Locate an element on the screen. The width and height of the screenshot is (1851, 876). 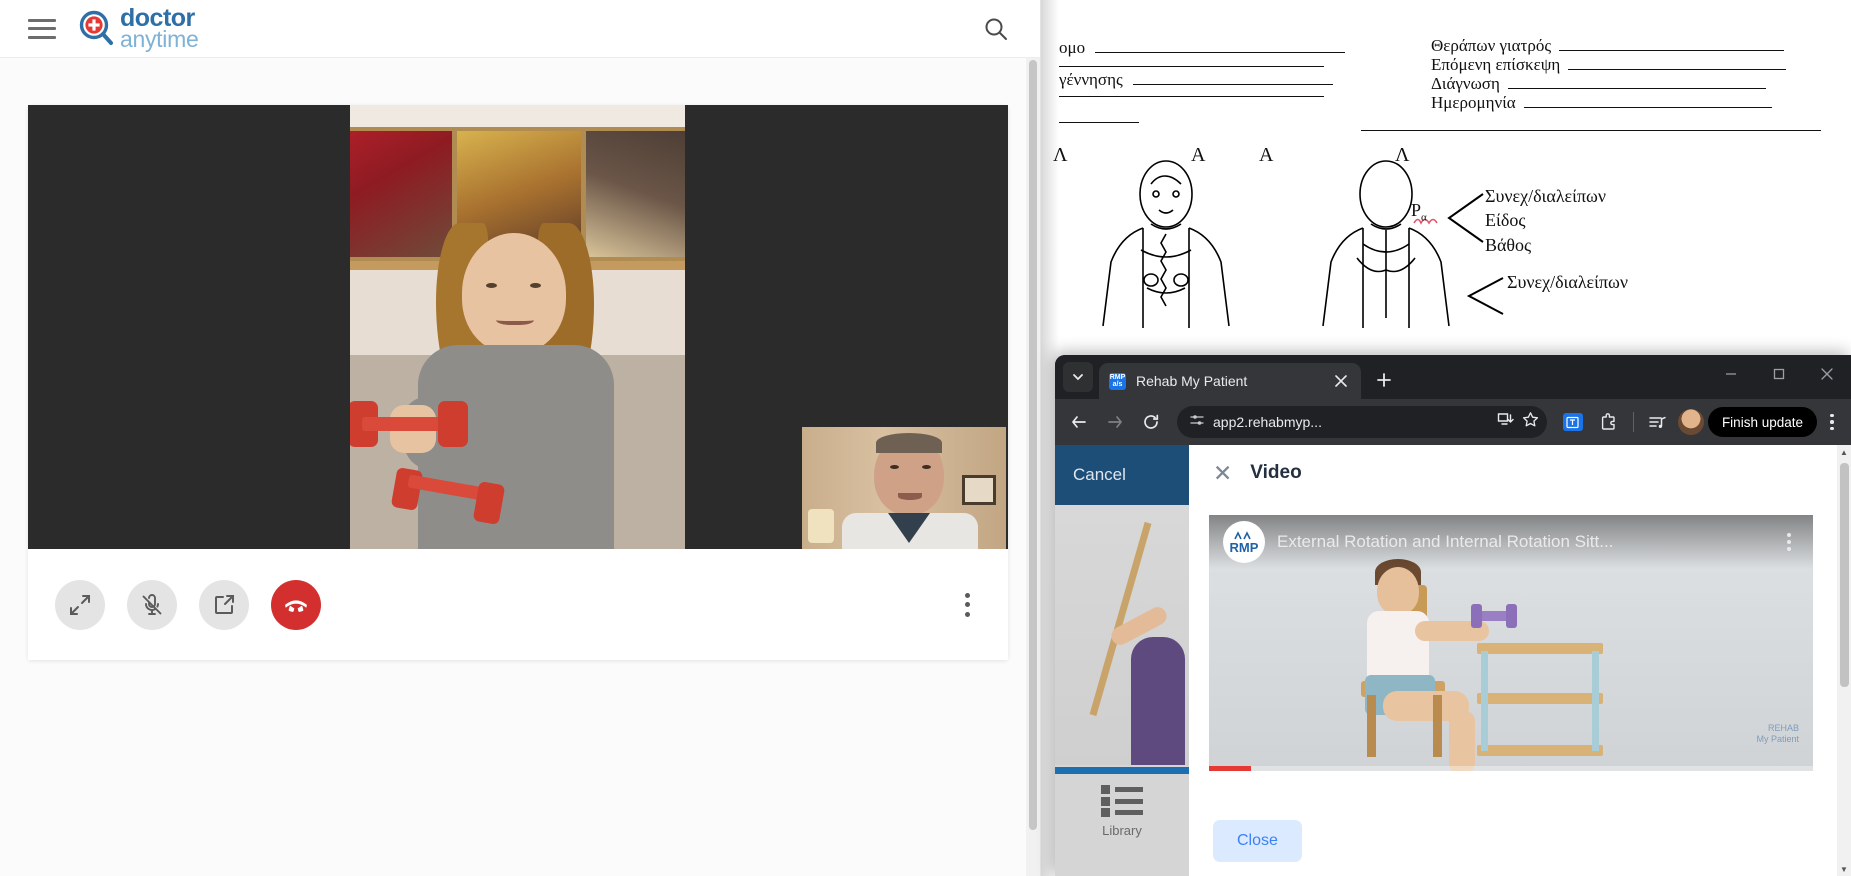
doctoranytime-logo: doctor anytime is located at coordinates (138, 28).